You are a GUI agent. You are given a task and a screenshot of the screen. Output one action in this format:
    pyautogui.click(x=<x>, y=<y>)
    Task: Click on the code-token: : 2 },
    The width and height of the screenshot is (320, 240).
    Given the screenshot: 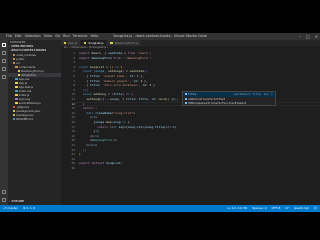 What is the action you would take?
    pyautogui.click(x=142, y=80)
    